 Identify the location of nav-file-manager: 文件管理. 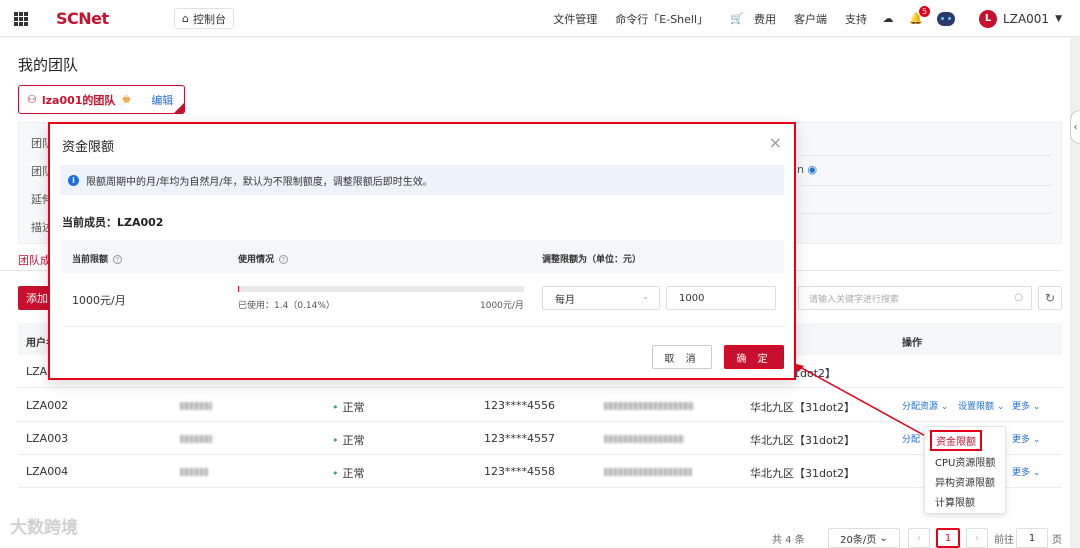
(575, 19).